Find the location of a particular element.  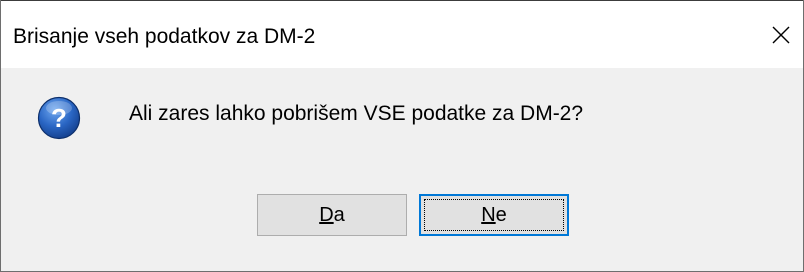

no-button-label: Ne is located at coordinates (494, 215).